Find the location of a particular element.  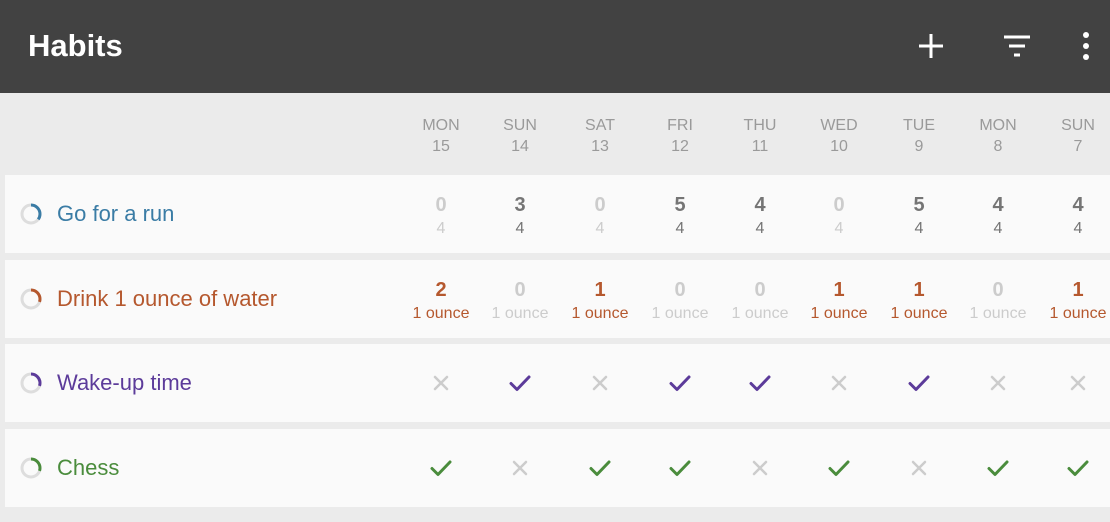

add-icon is located at coordinates (931, 46).